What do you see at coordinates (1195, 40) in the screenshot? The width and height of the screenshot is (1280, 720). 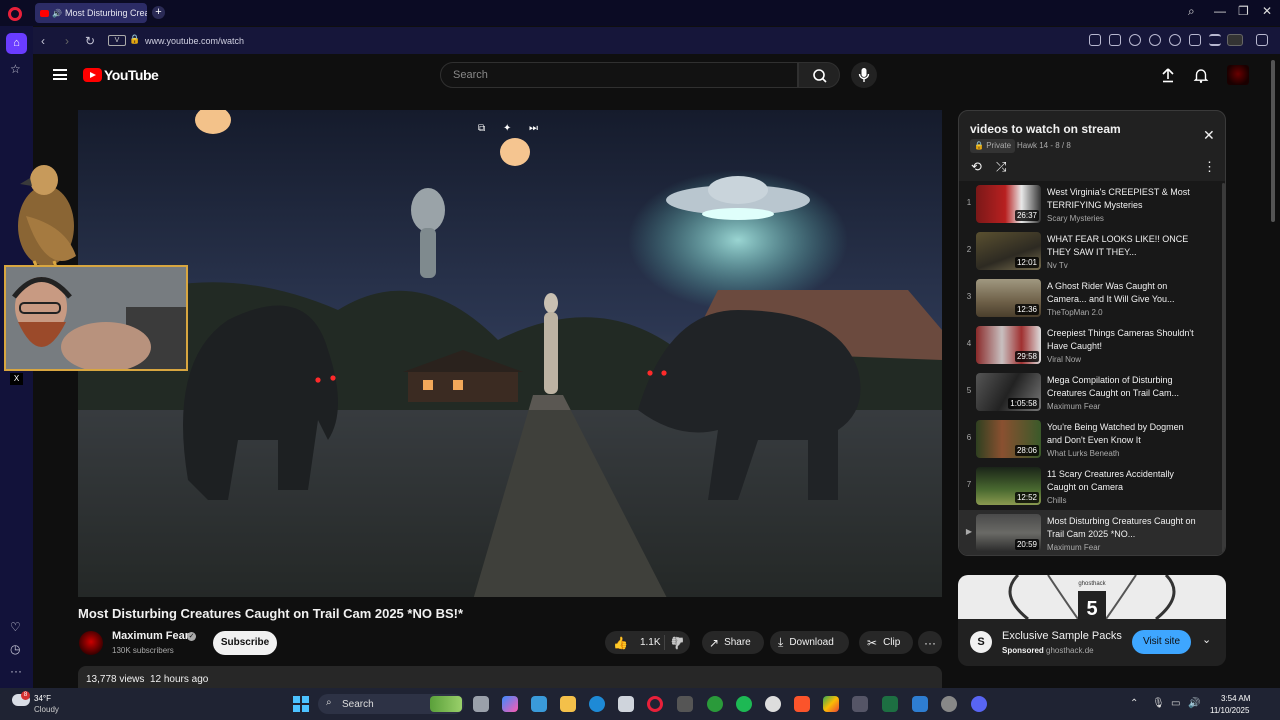 I see `download-icon` at bounding box center [1195, 40].